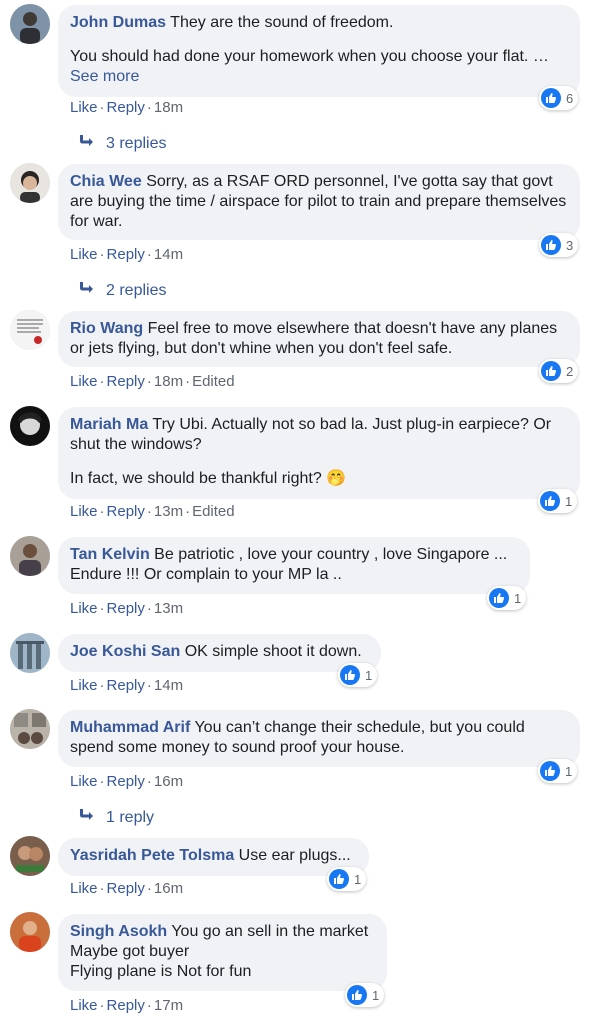 The height and width of the screenshot is (1024, 599). I want to click on see-more-link: See more, so click(319, 77).